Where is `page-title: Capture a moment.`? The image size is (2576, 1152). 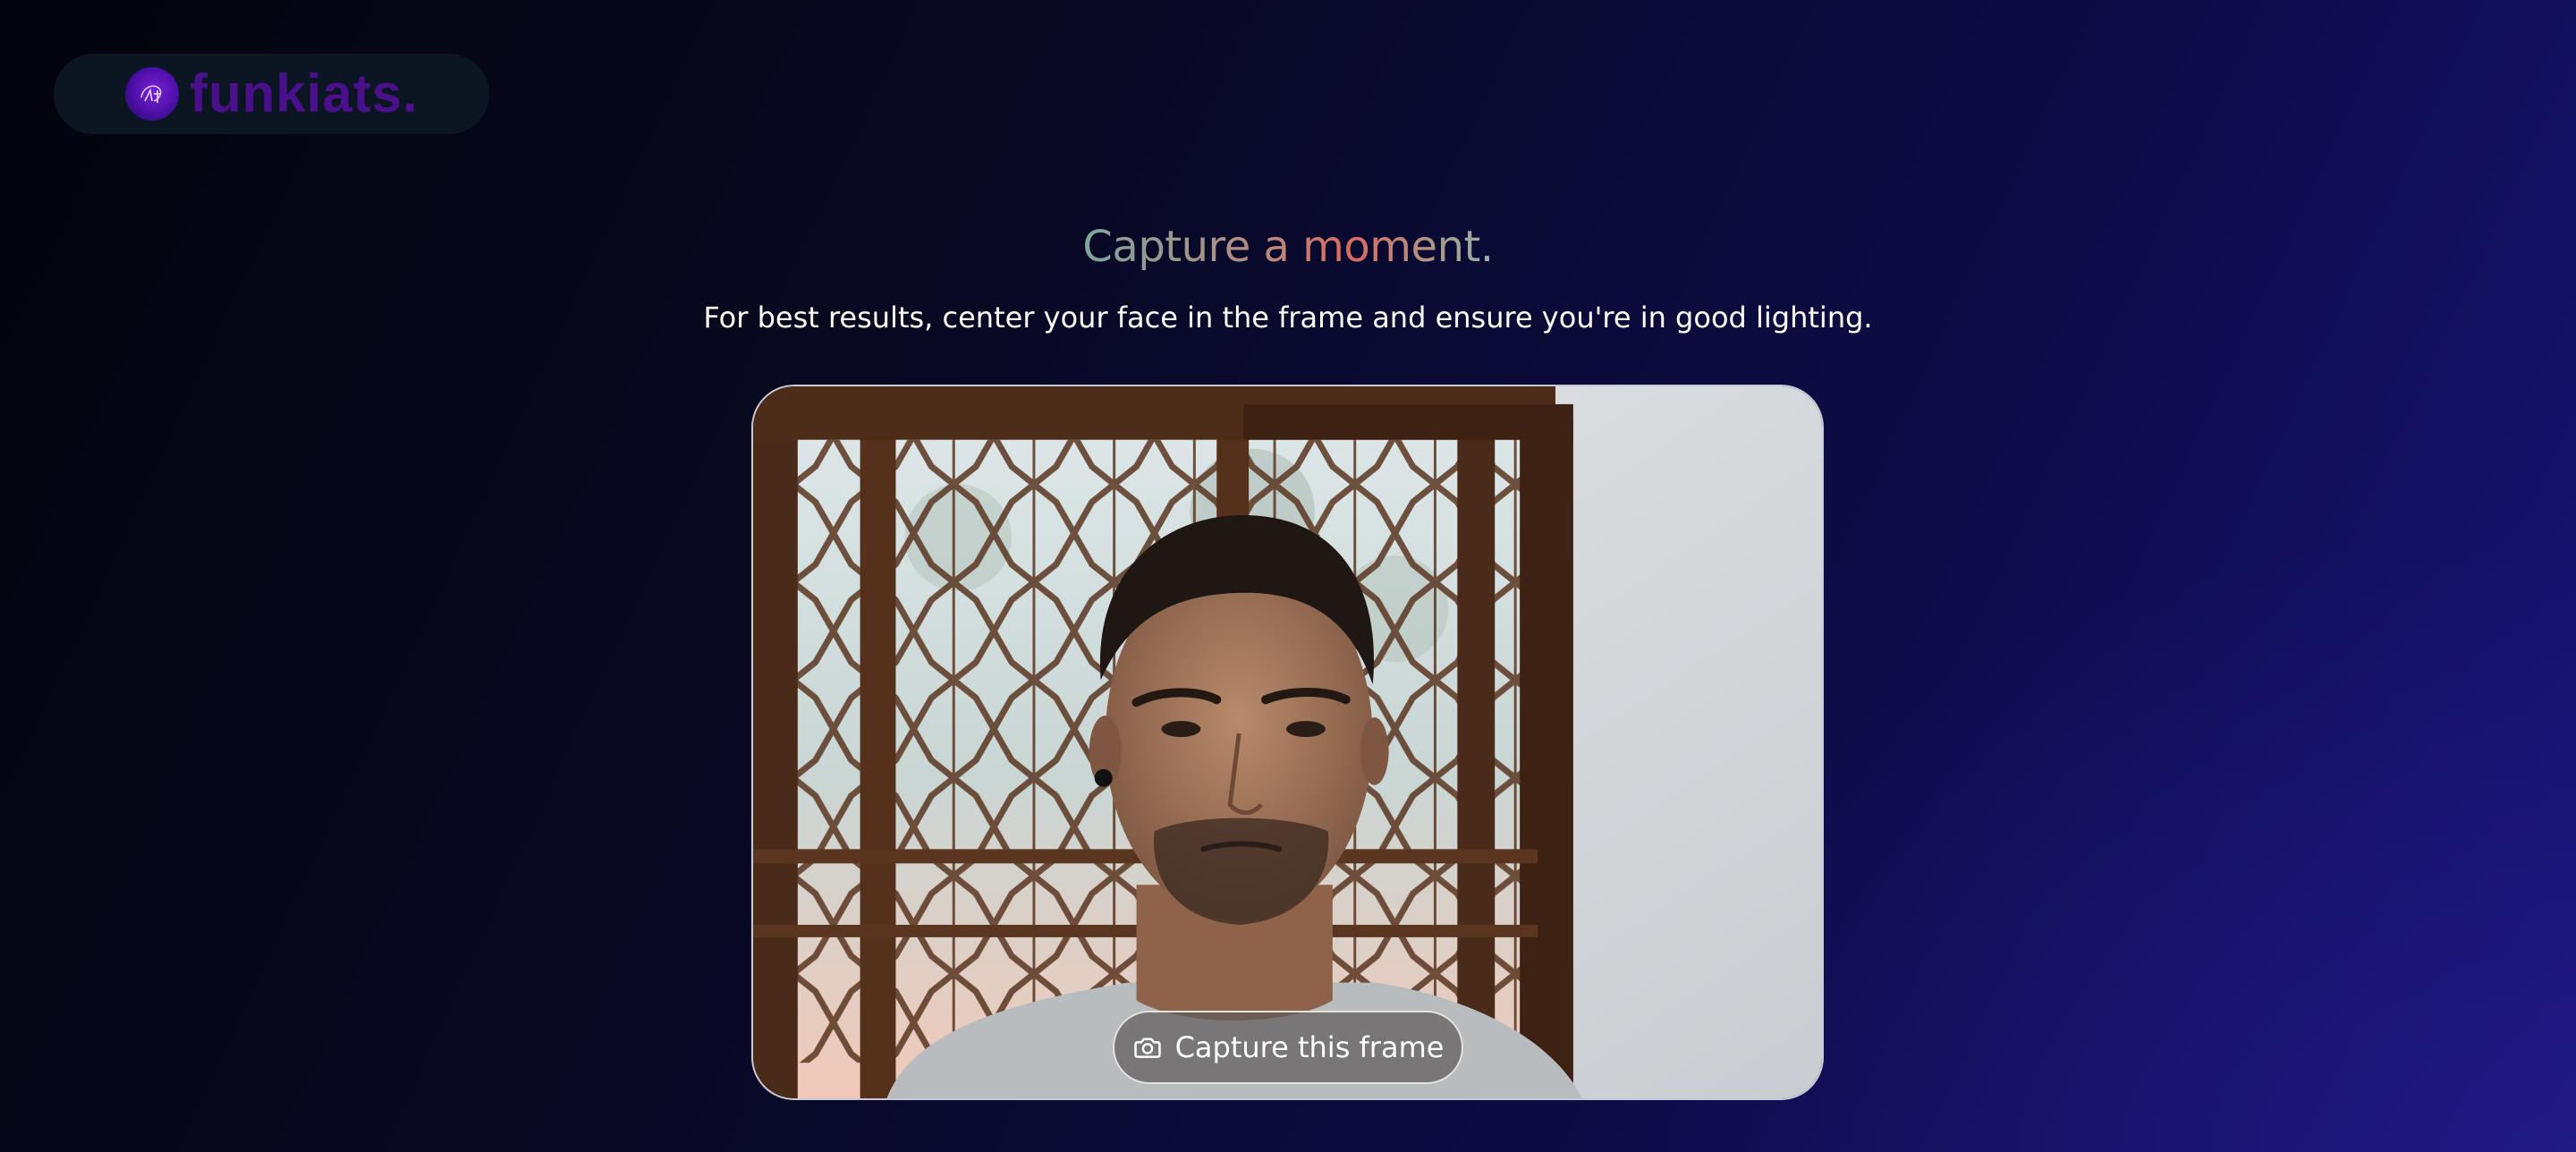
page-title: Capture a moment. is located at coordinates (1288, 247).